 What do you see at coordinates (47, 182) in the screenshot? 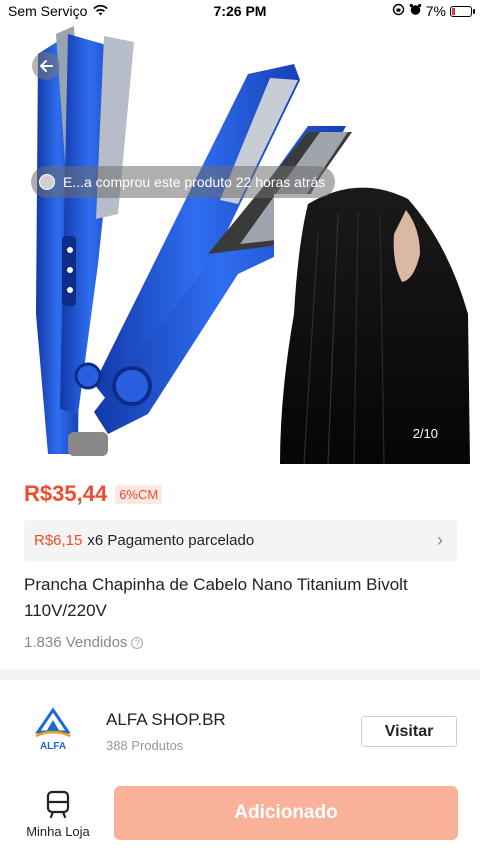
I see `buyer-avatar` at bounding box center [47, 182].